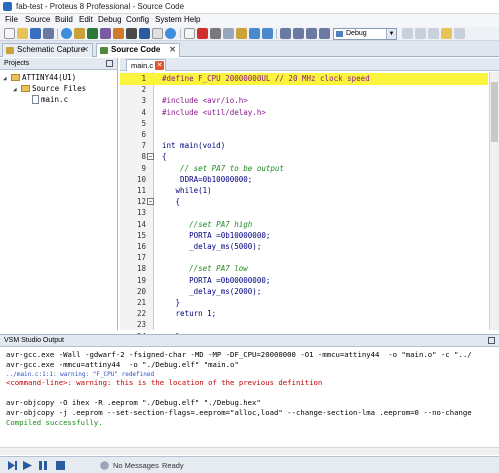  I want to click on goto-icon, so click(311, 33).